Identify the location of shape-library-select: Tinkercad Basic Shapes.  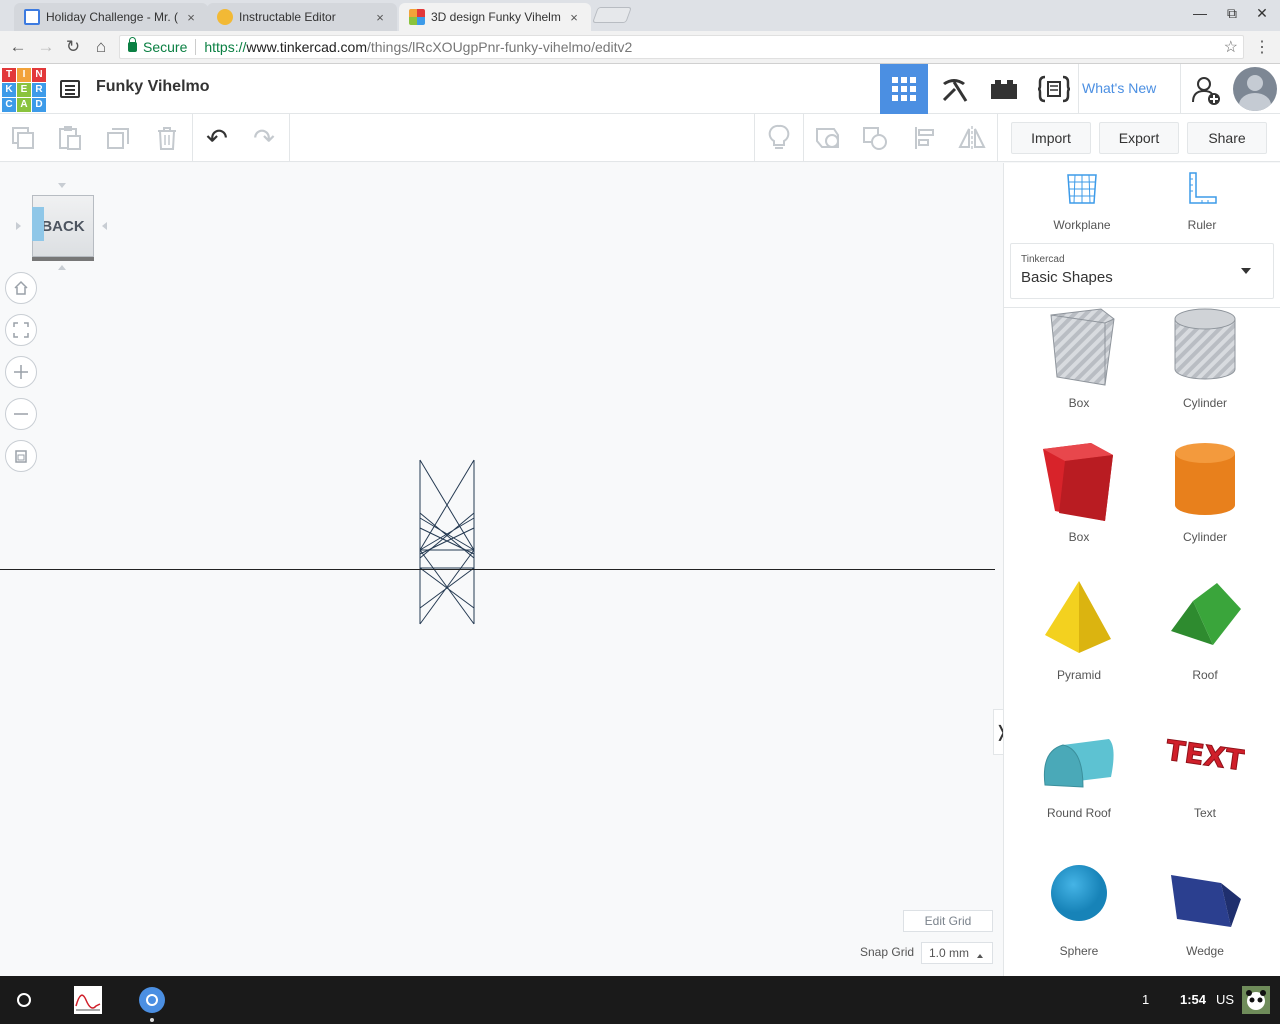
(1142, 271).